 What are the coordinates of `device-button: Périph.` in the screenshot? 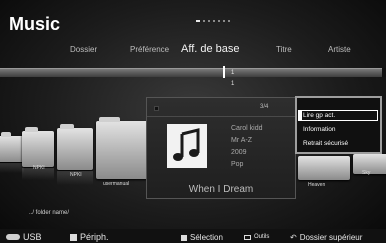 It's located at (89, 237).